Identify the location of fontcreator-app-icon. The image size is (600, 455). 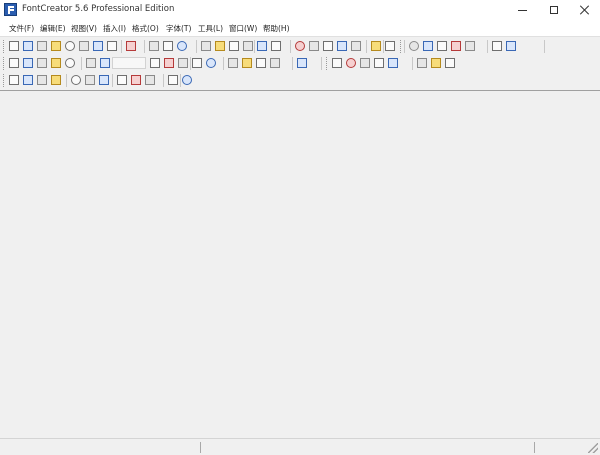
(10, 9).